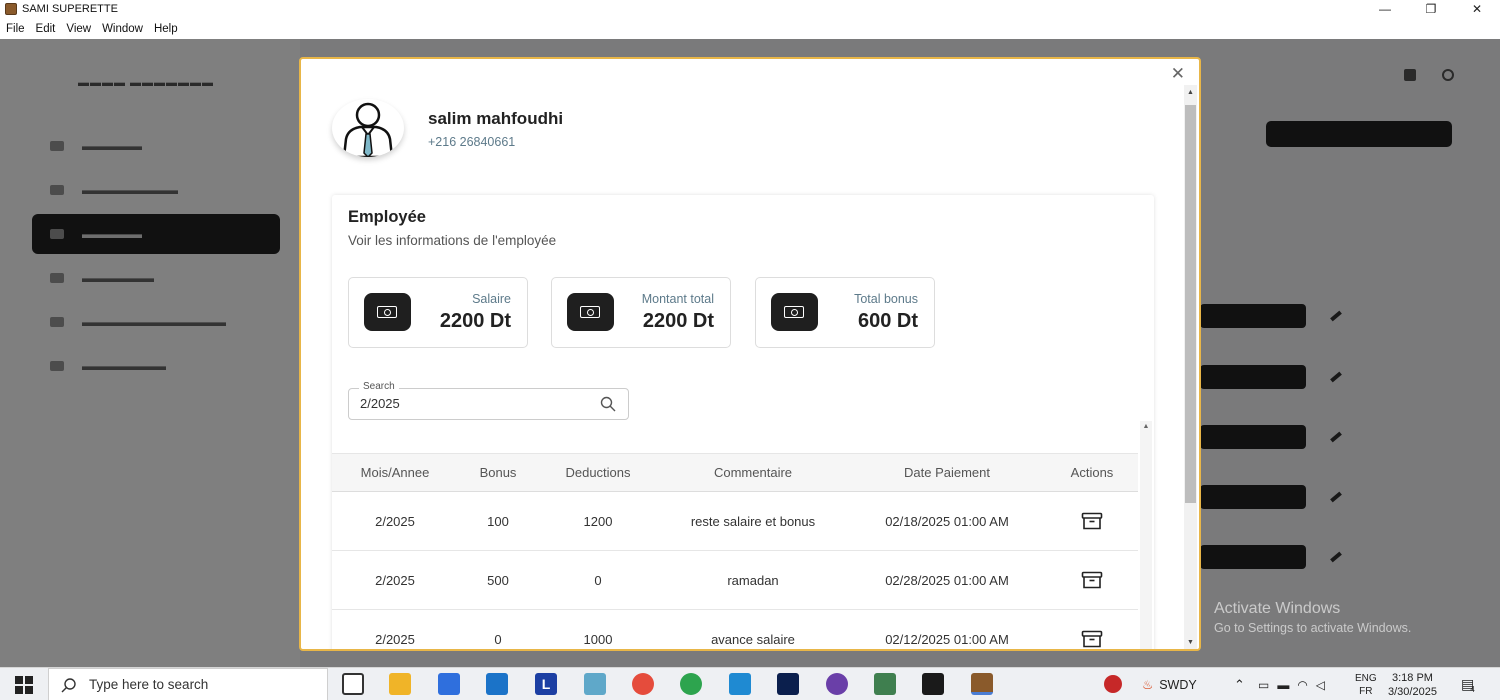 The width and height of the screenshot is (1500, 700). What do you see at coordinates (750, 28) in the screenshot?
I see `menu-bar: File Edit View Window Help` at bounding box center [750, 28].